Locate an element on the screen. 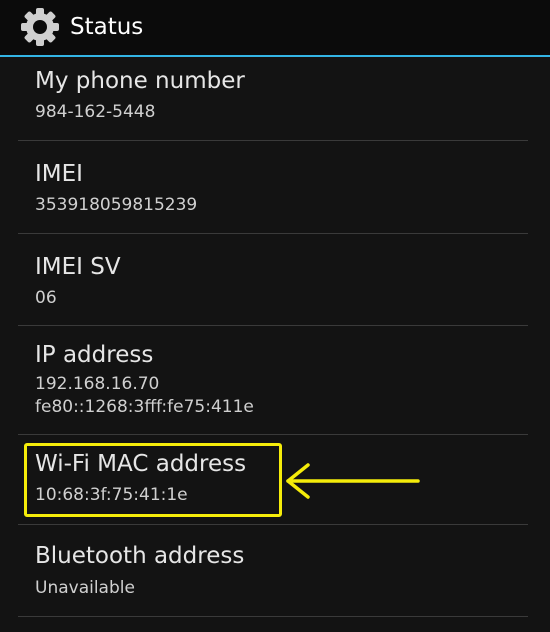  list-item-phone-number: My phone number 984-162-5448 is located at coordinates (275, 103).